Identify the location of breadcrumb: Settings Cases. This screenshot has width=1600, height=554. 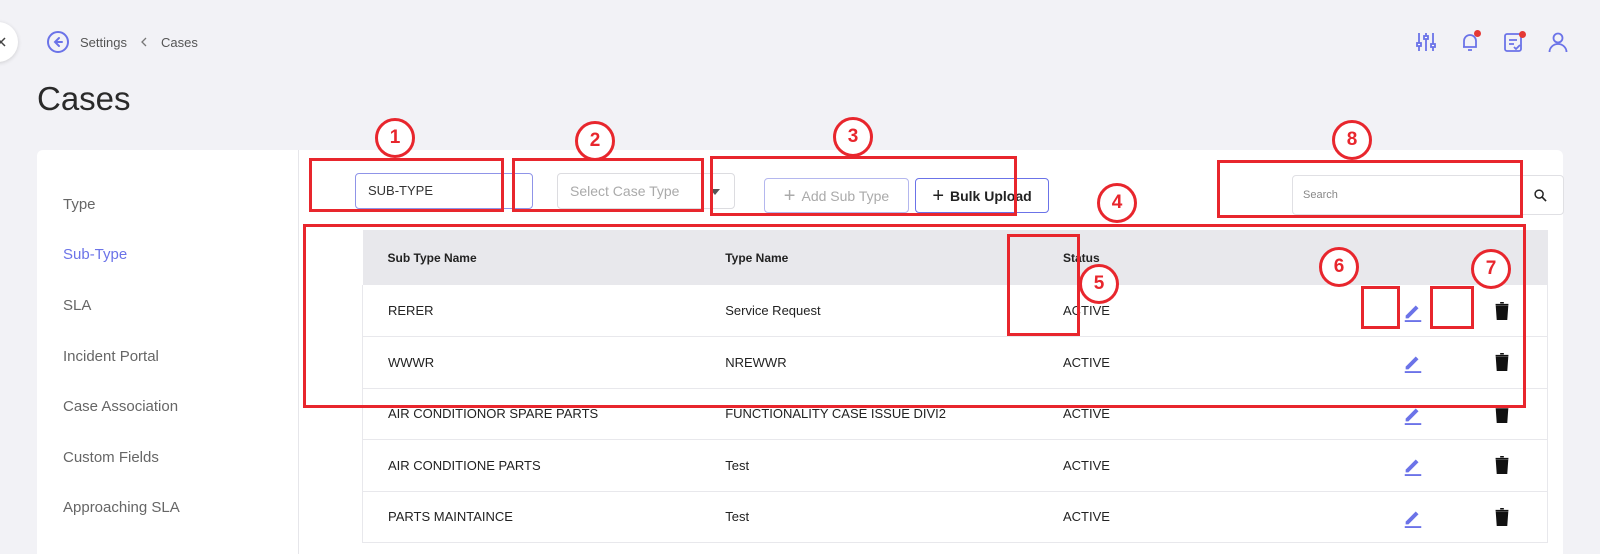
(122, 42).